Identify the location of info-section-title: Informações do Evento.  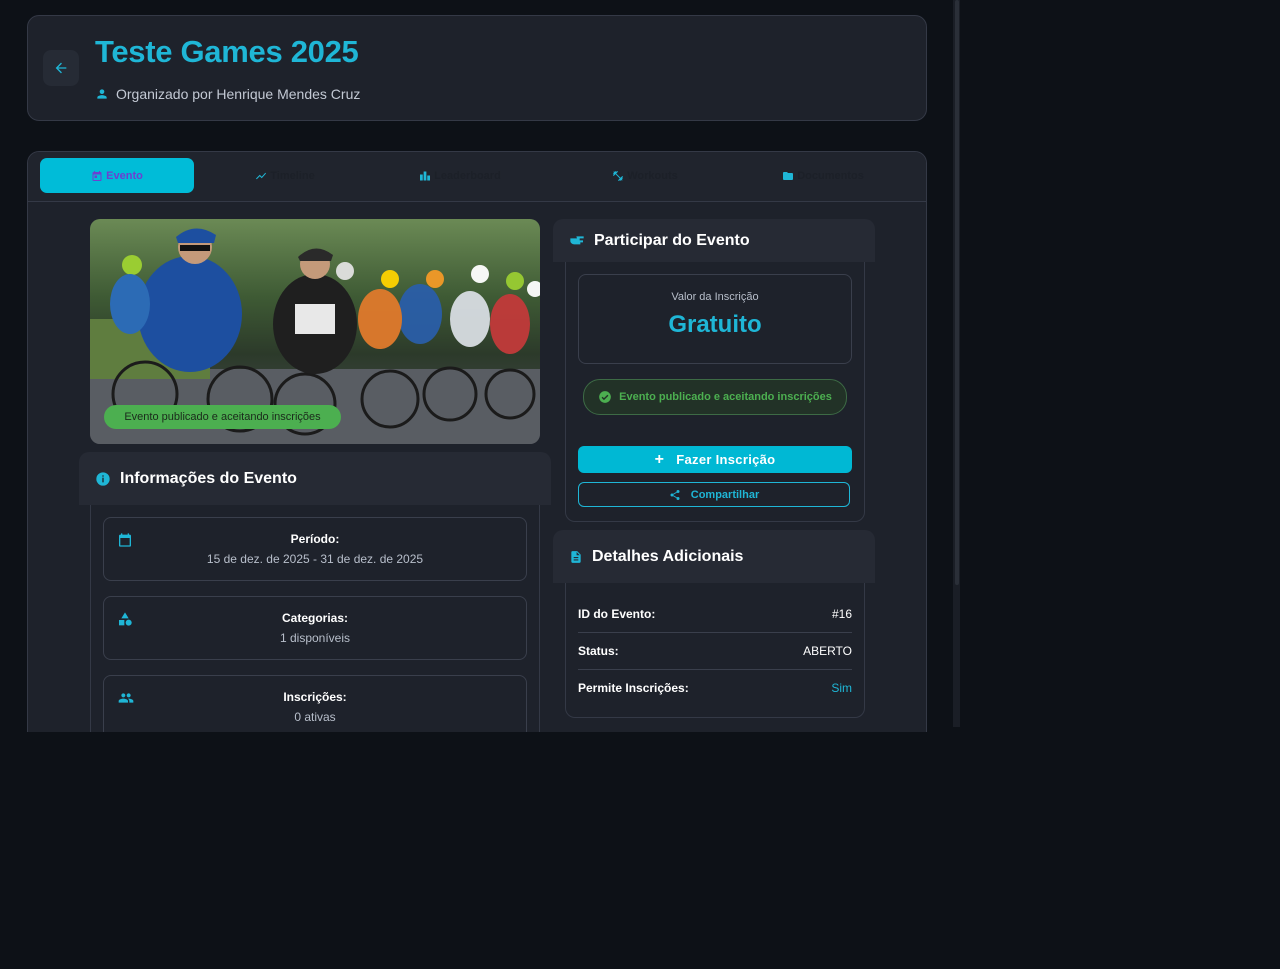
(208, 478).